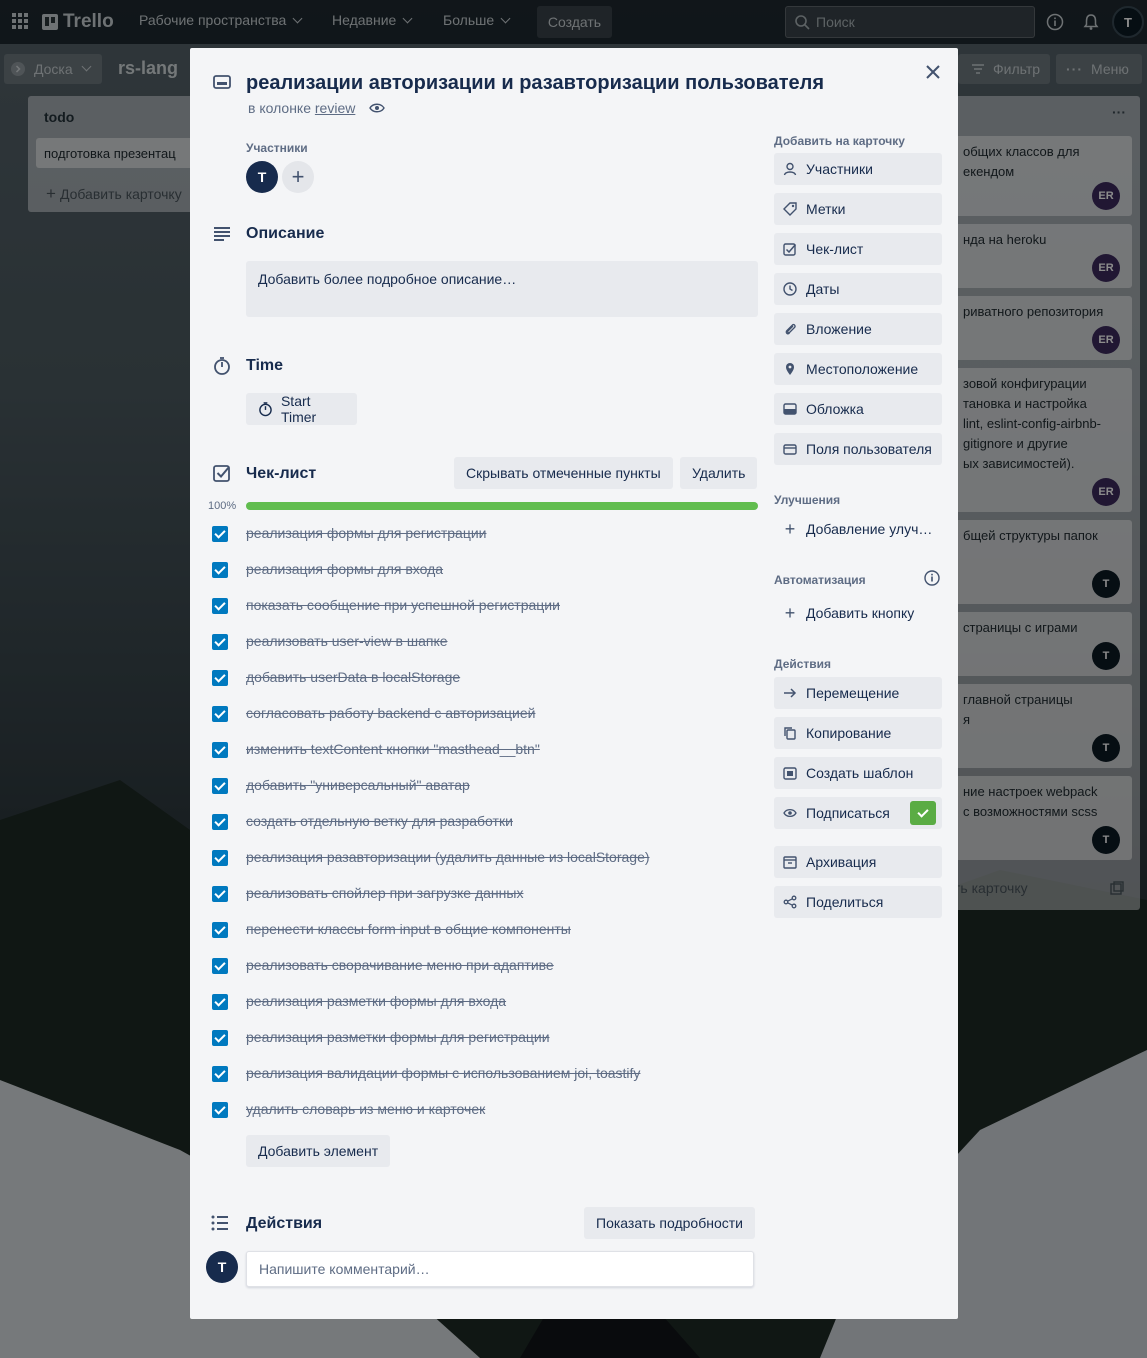 This screenshot has width=1147, height=1358. I want to click on location-pin-icon, so click(790, 369).